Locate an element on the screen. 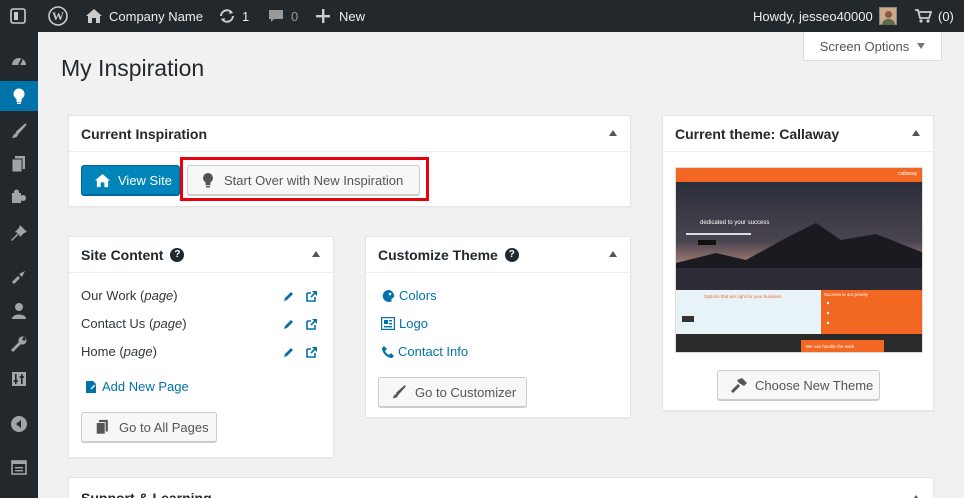 This screenshot has height=498, width=964. page-name: Contact Us is located at coordinates (113, 323).